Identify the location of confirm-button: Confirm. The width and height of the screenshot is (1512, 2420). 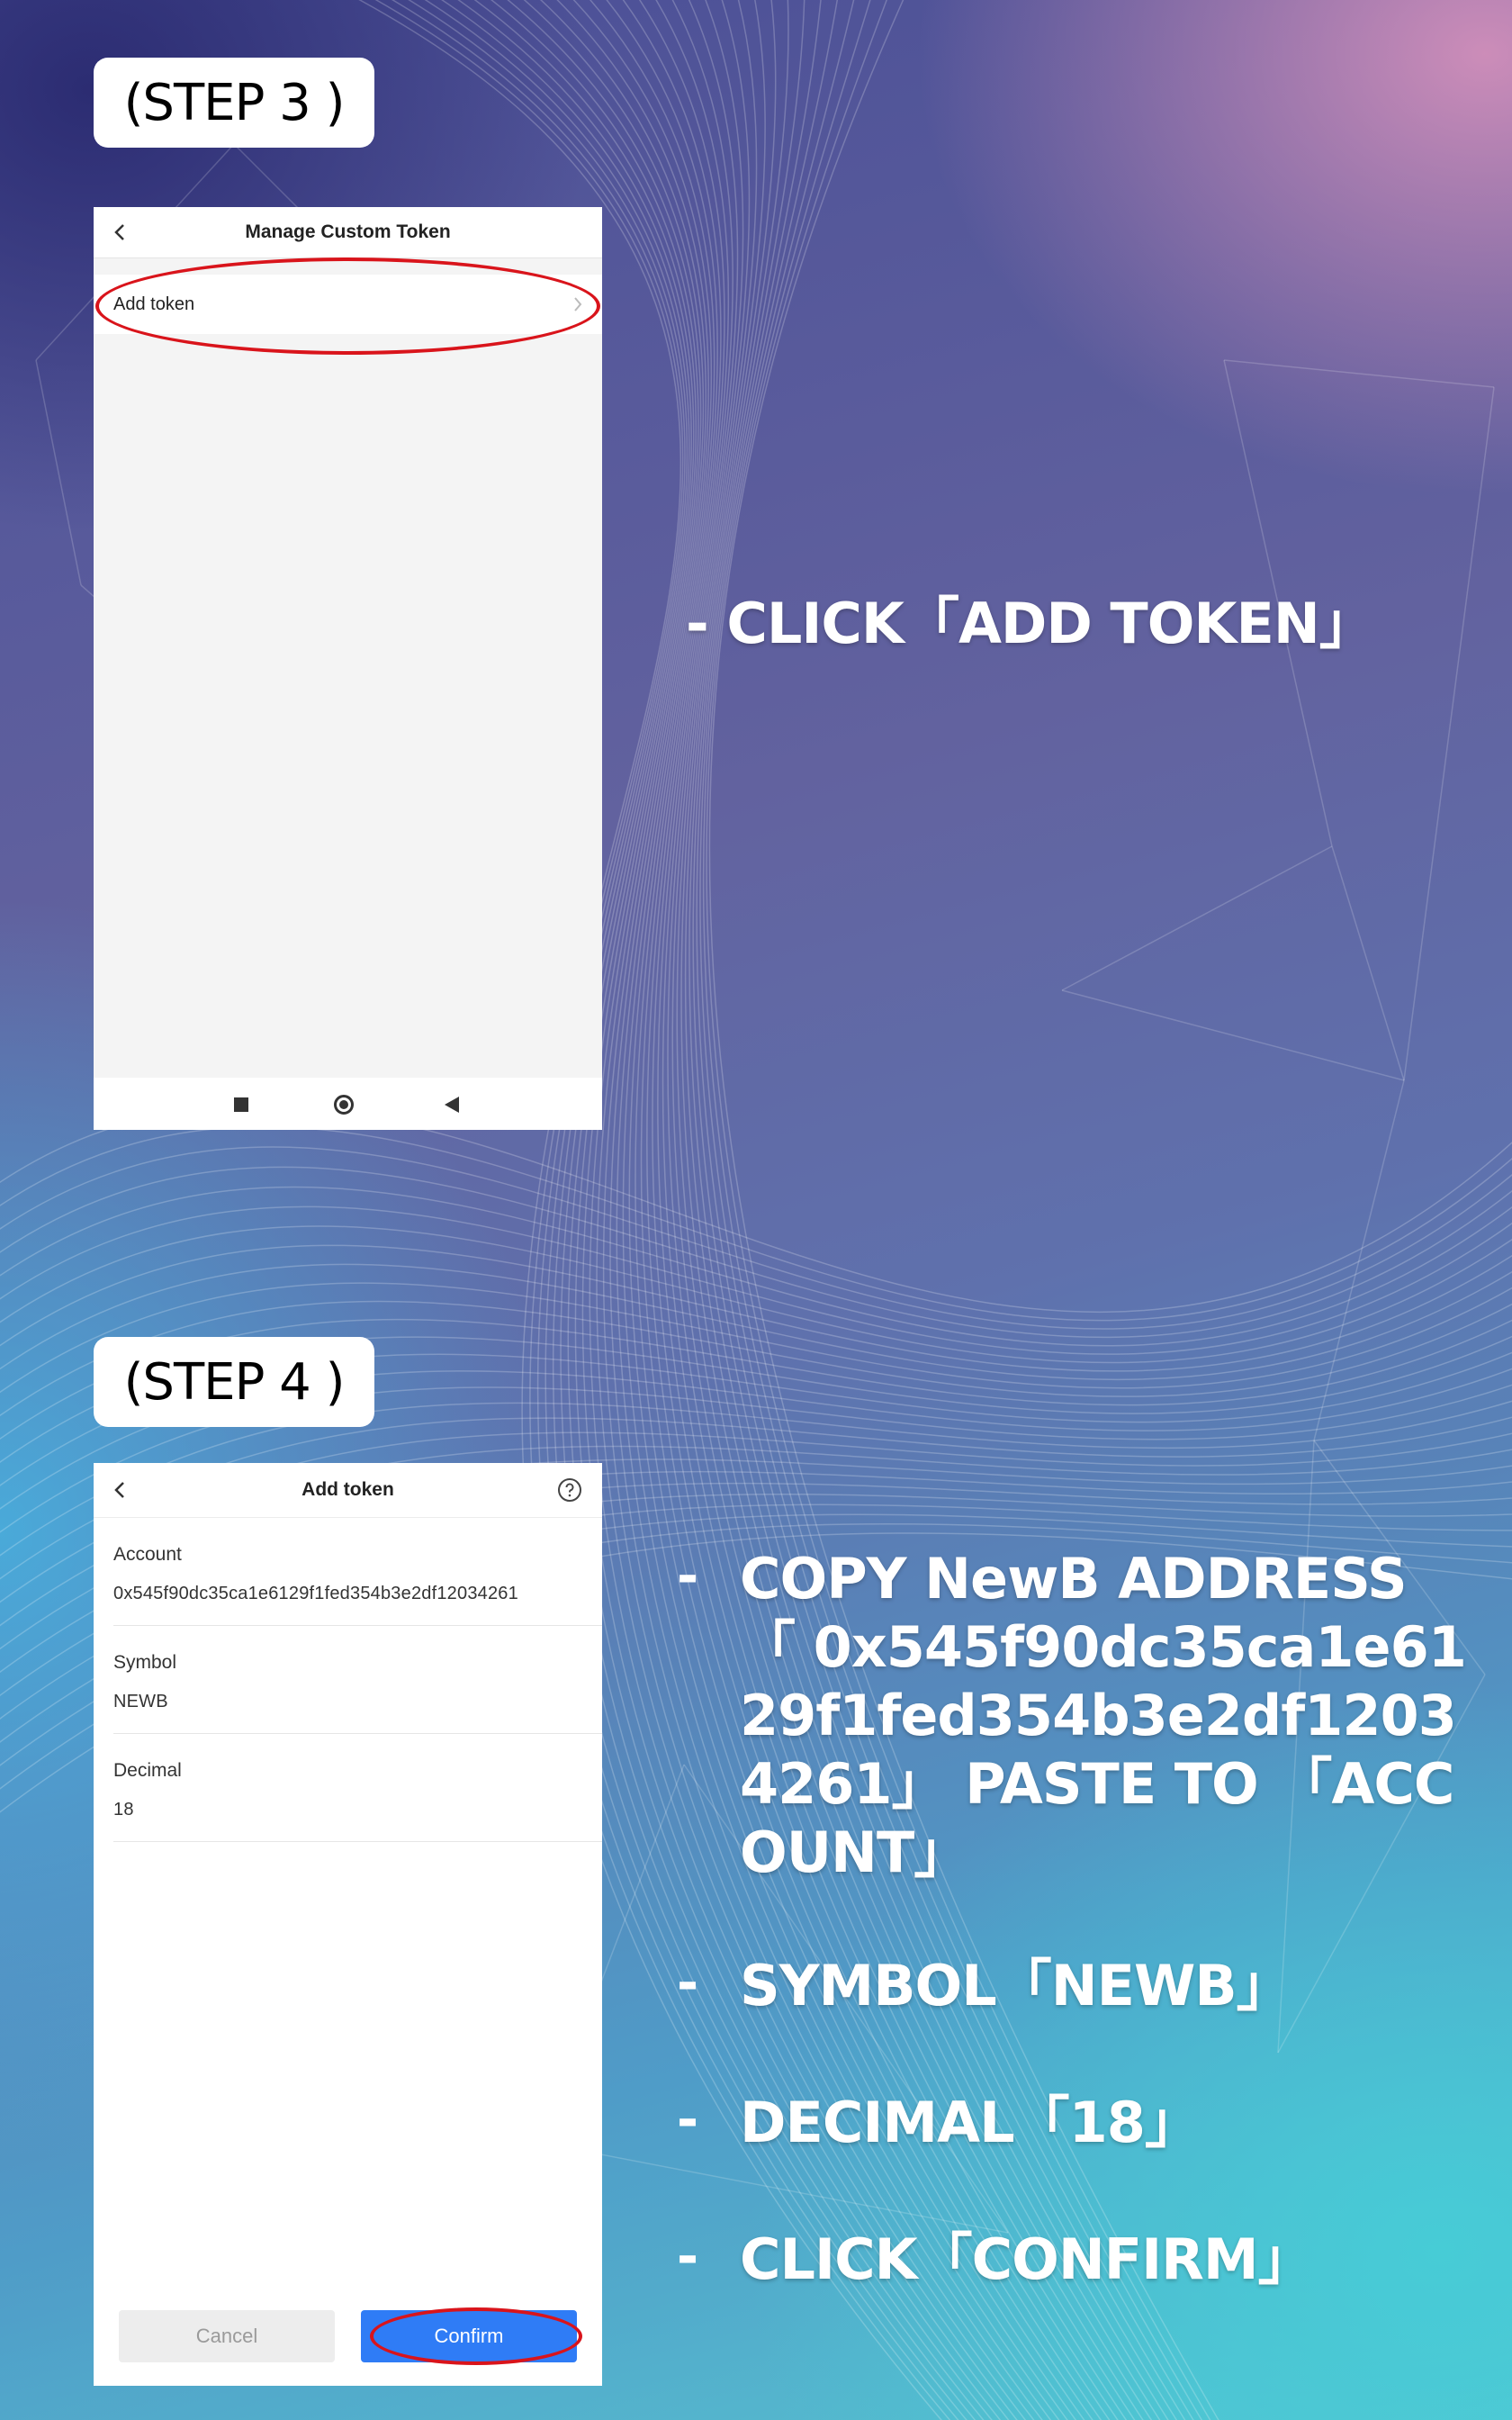
(469, 2336).